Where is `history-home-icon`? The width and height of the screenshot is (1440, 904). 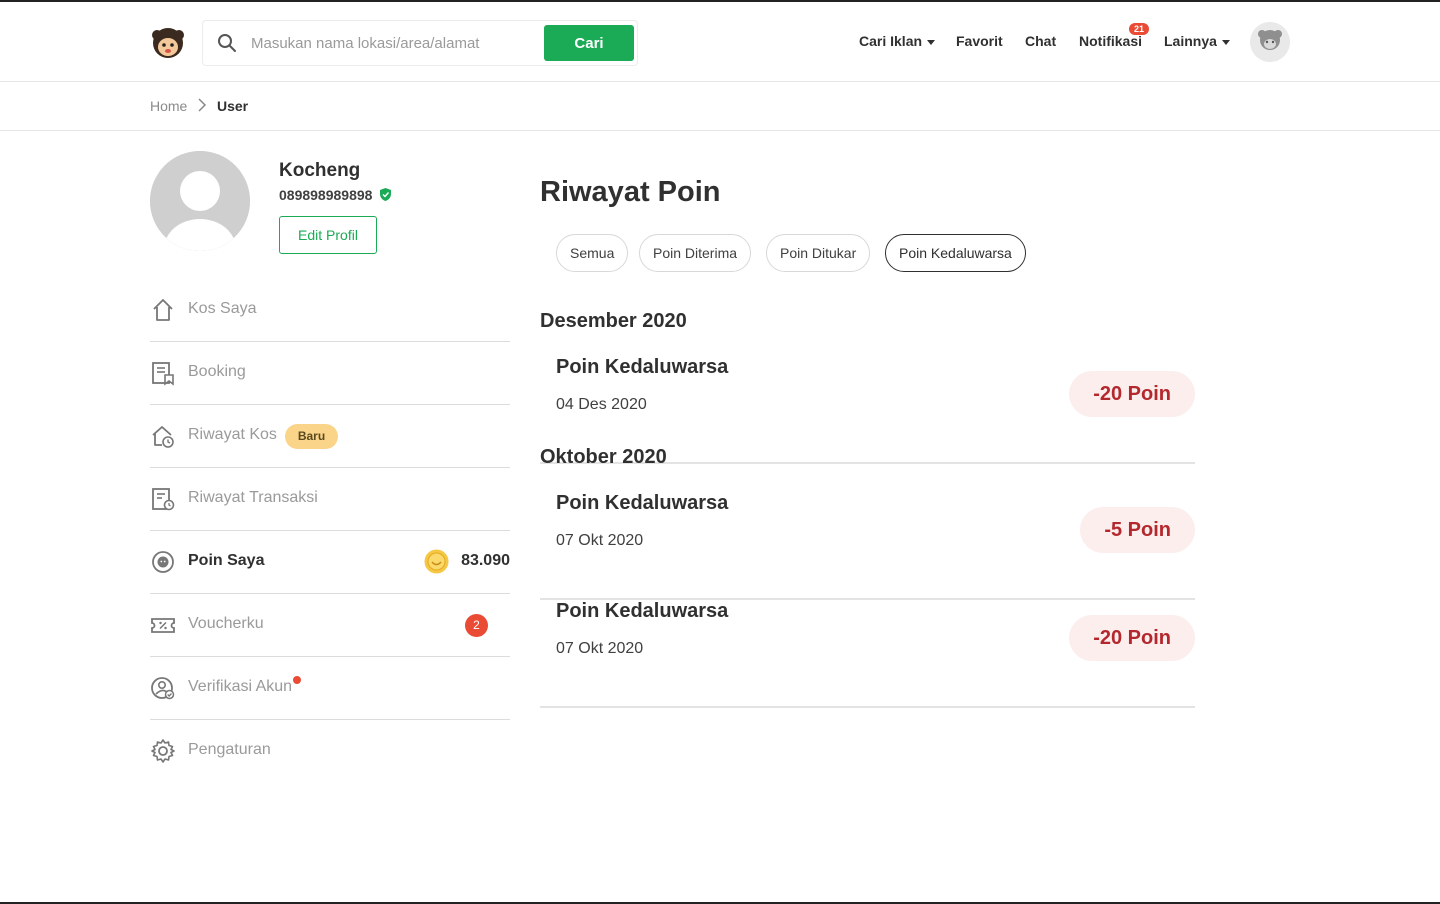 history-home-icon is located at coordinates (163, 436).